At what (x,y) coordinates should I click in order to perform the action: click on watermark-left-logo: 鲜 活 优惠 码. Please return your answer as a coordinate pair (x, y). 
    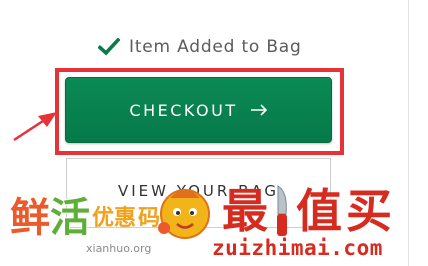
    Looking at the image, I should click on (85, 218).